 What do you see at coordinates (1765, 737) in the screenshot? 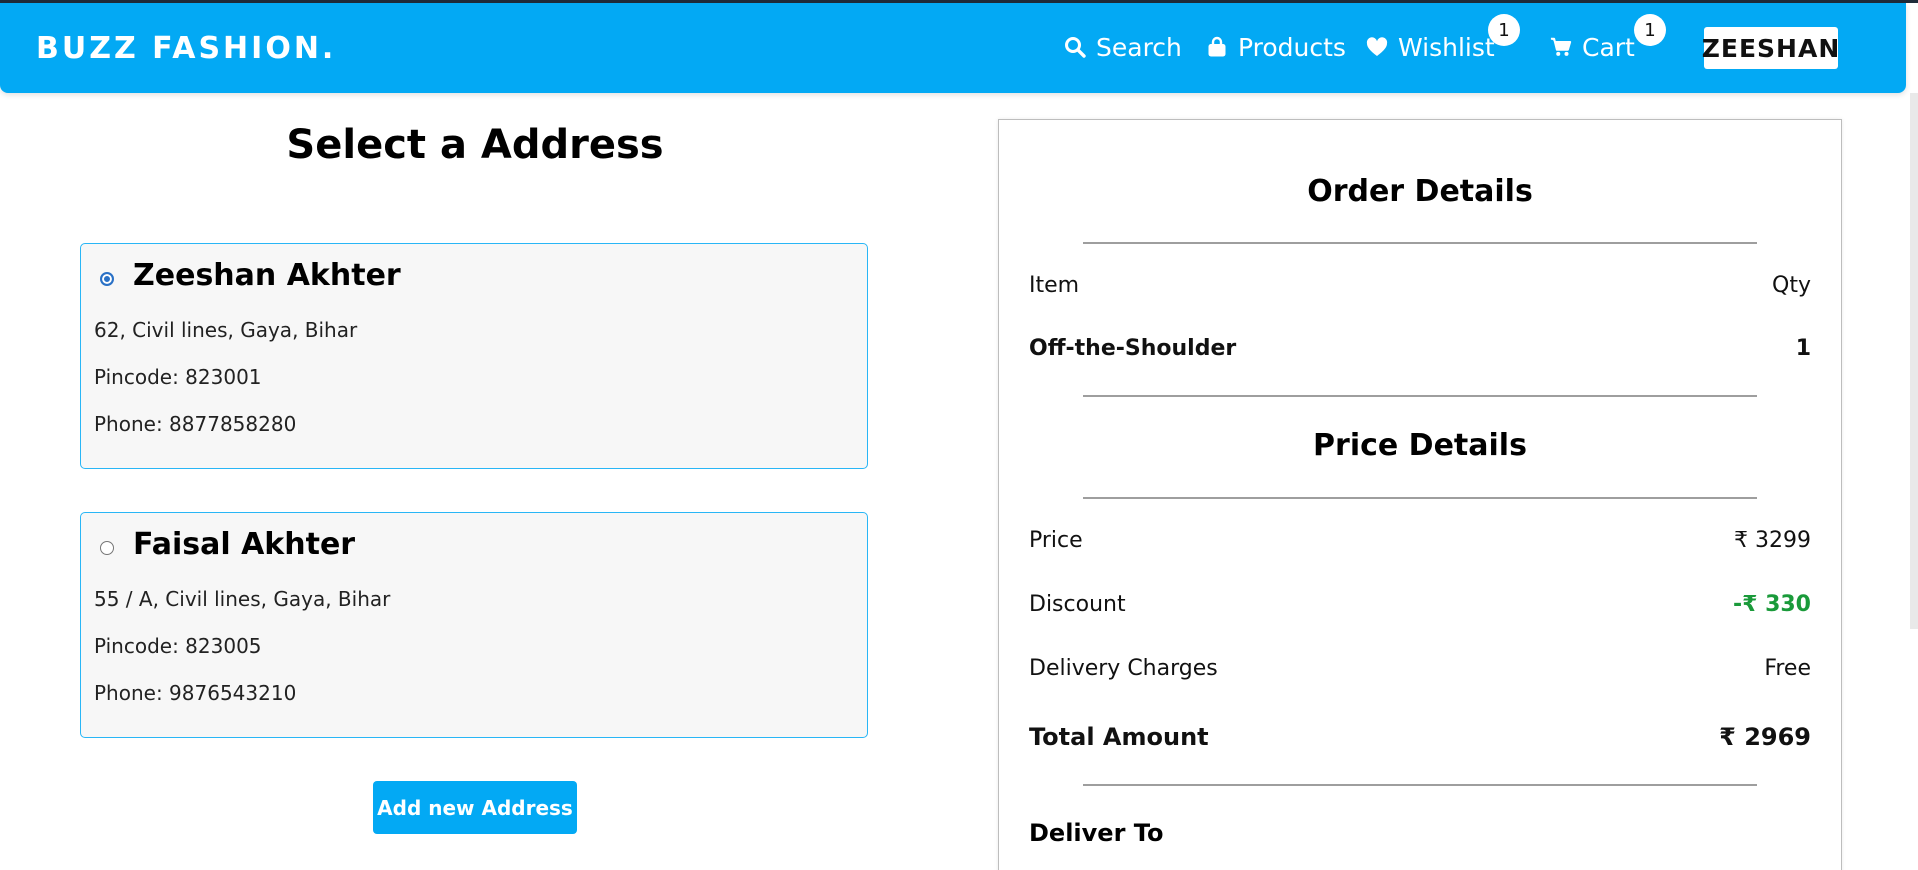
I see `total-amount-value: ₹ 2969` at bounding box center [1765, 737].